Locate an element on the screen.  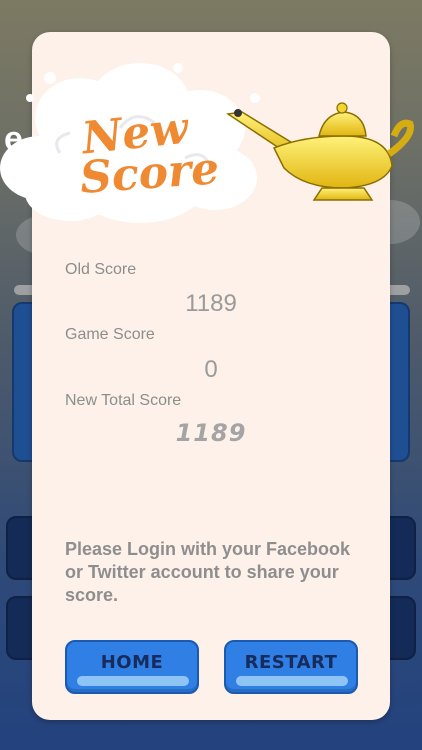
home-button: HOME is located at coordinates (132, 667).